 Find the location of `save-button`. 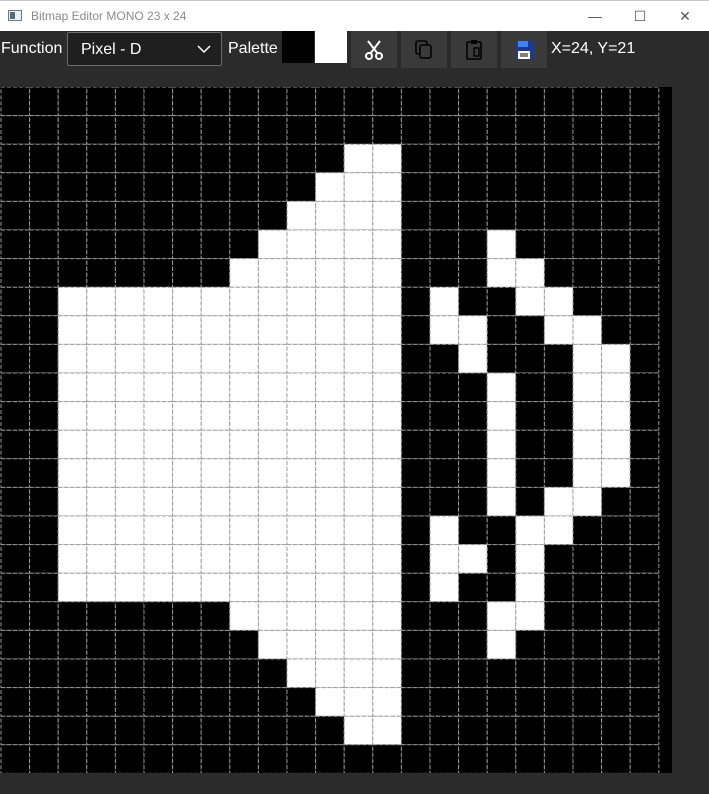

save-button is located at coordinates (524, 49).